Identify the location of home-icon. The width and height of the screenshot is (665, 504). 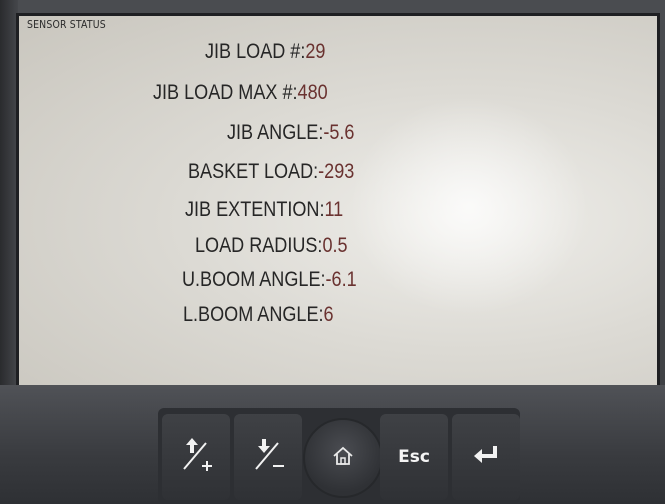
(343, 458).